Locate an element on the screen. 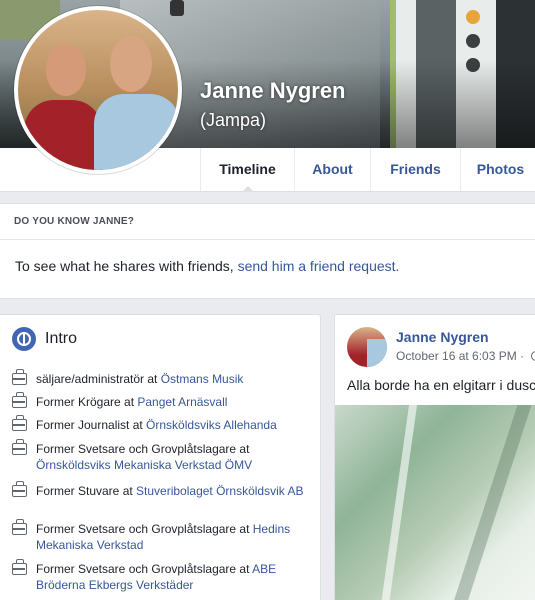 This screenshot has height=600, width=535. do-you-know-heading: DO YOU KNOW JANNE? is located at coordinates (267, 222).